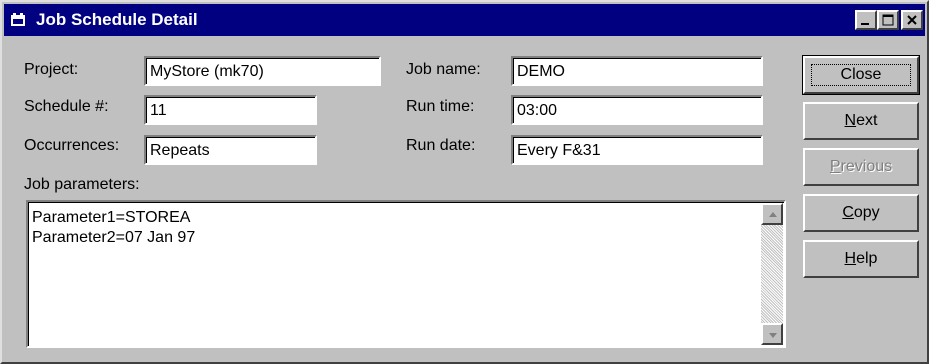 This screenshot has width=929, height=364. Describe the element at coordinates (866, 166) in the screenshot. I see `previous-button-label: revious` at that location.